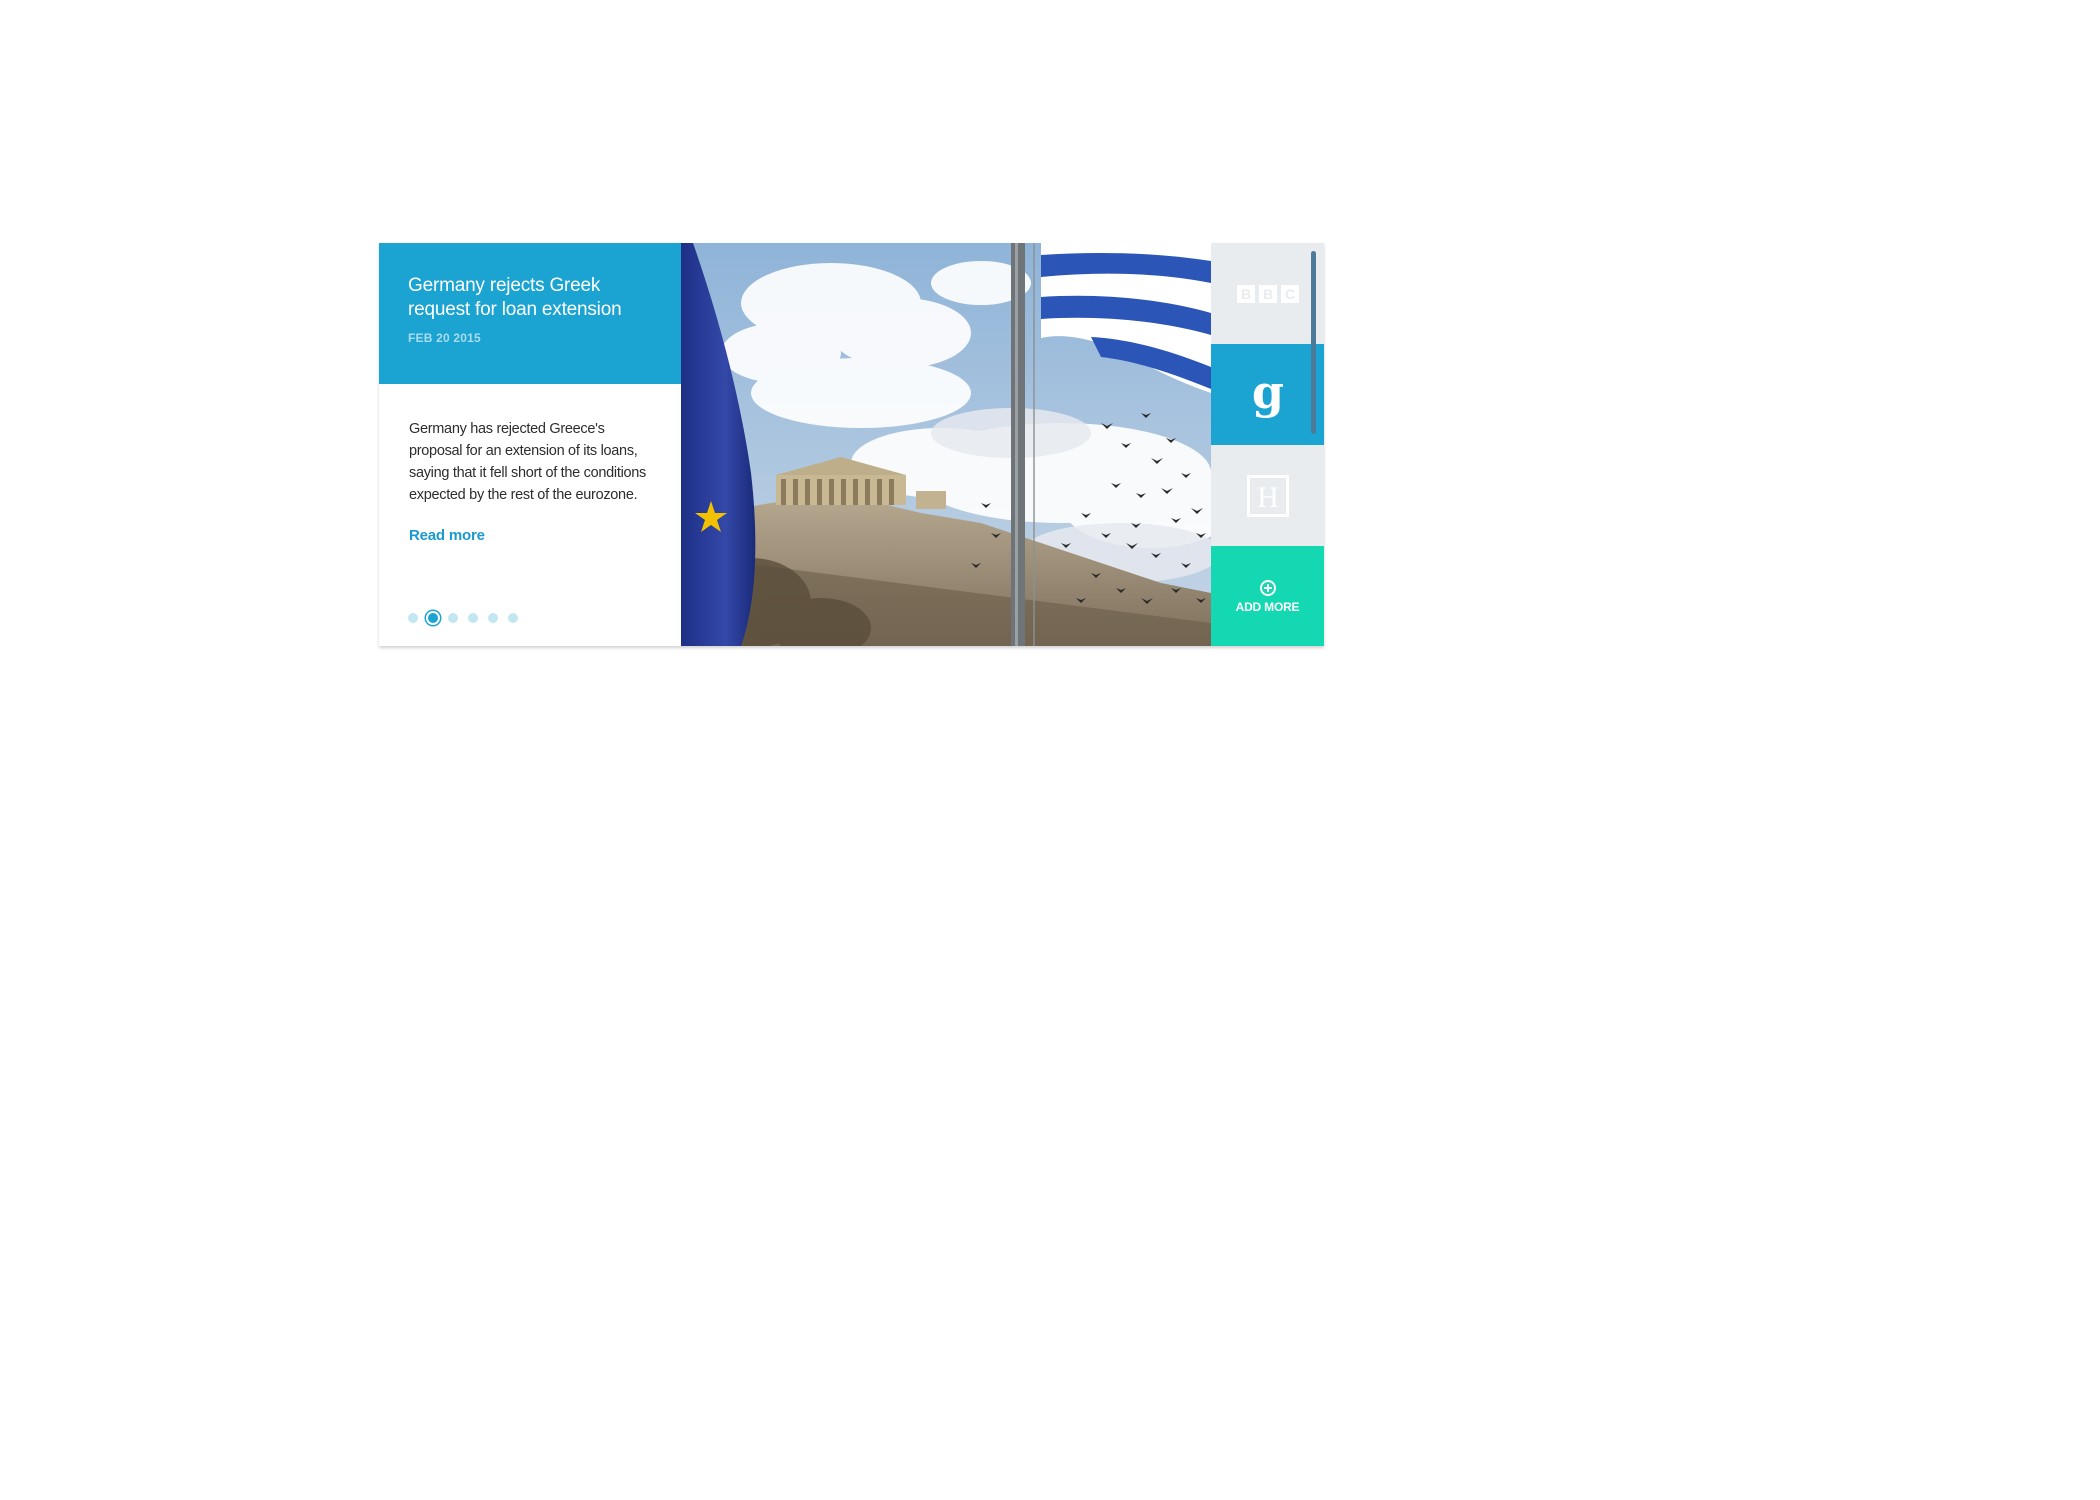  Describe the element at coordinates (444, 338) in the screenshot. I see `article-date: FEB 20 2015` at that location.